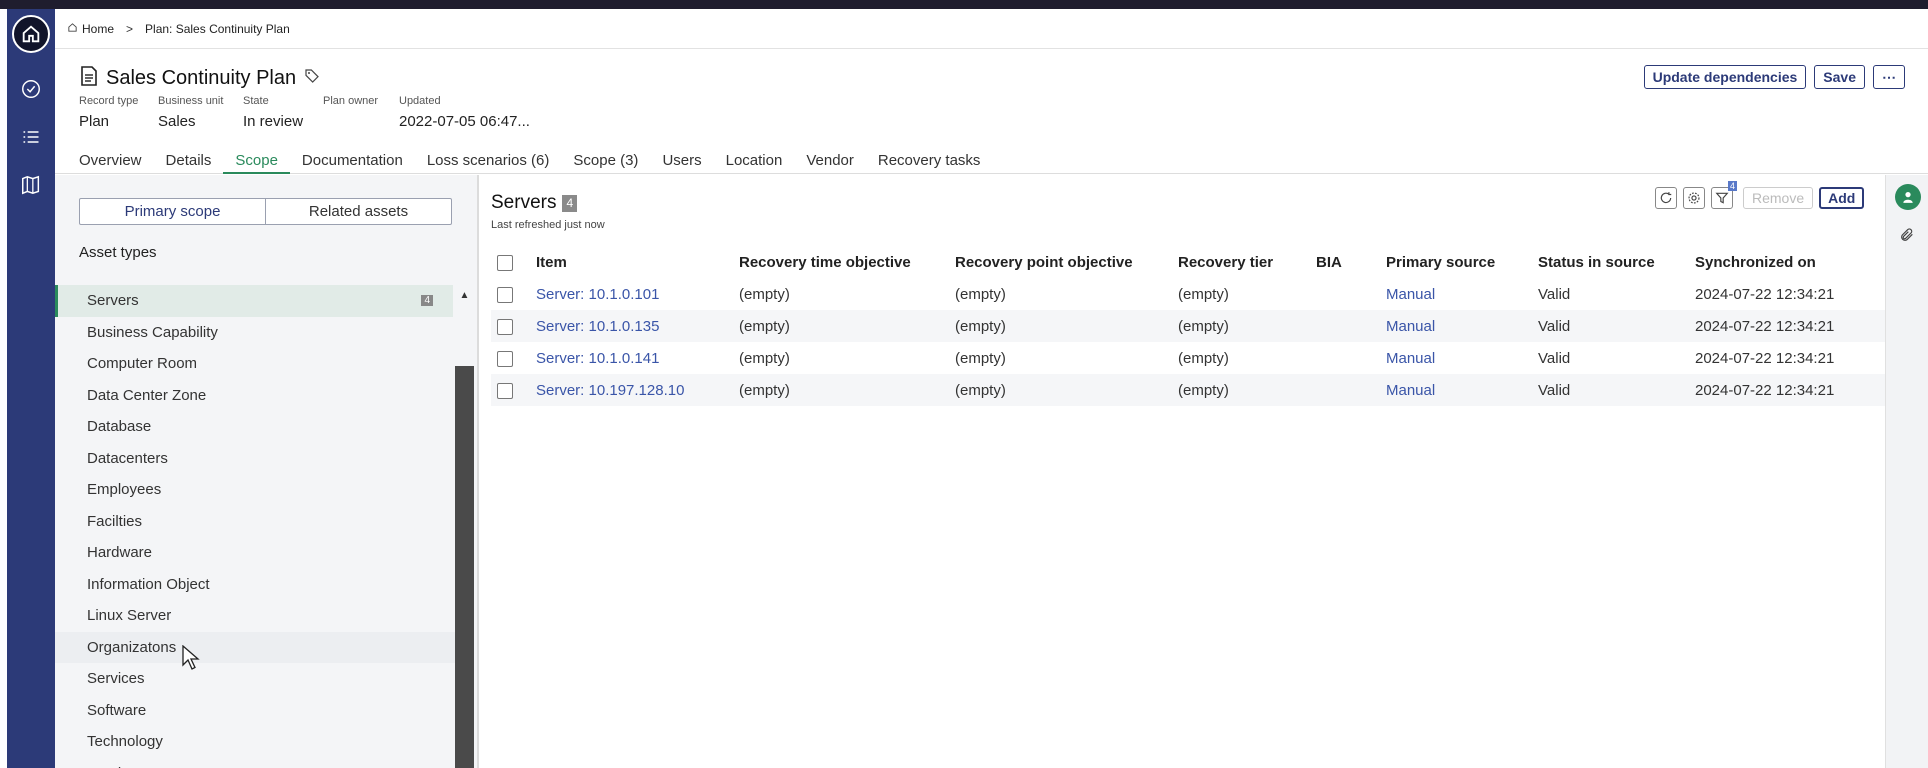 This screenshot has height=768, width=1928. What do you see at coordinates (637, 262) in the screenshot?
I see `column-header: Item` at bounding box center [637, 262].